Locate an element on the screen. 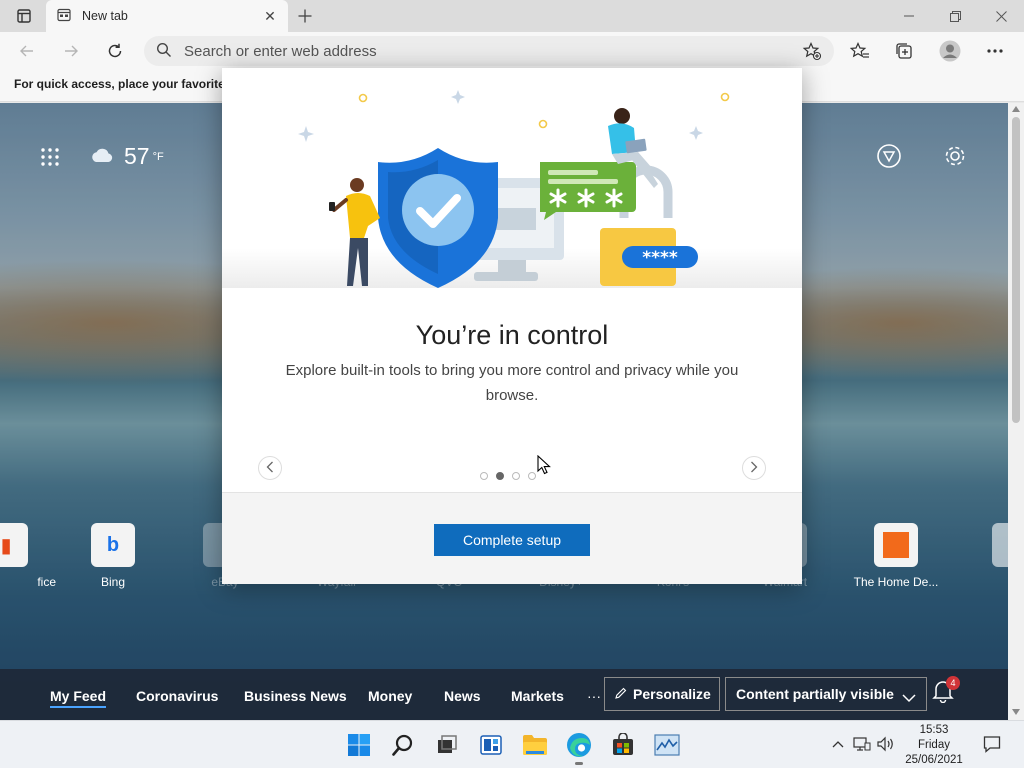  complete-setup-button: Complete setup is located at coordinates (512, 540).